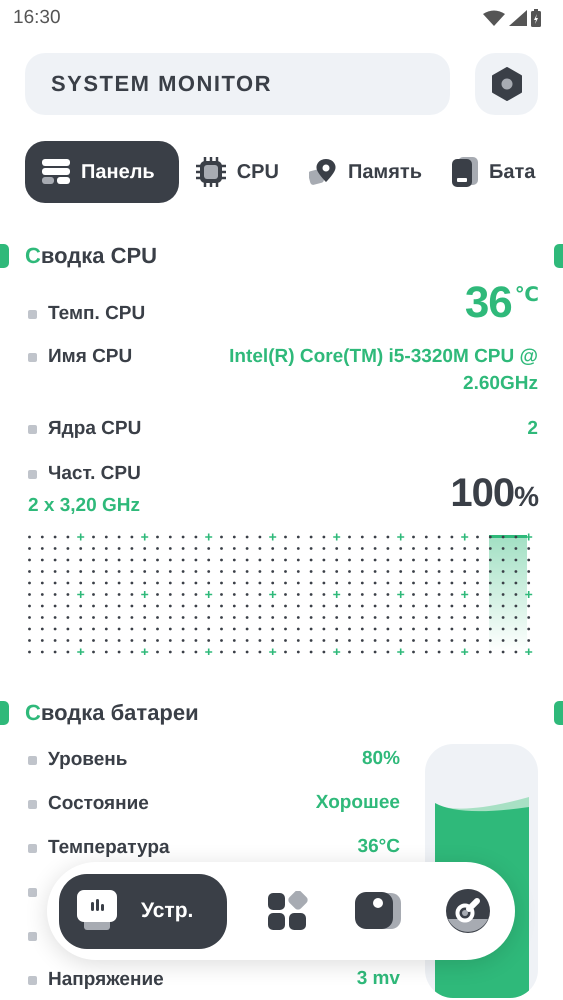 This screenshot has height=1000, width=563. Describe the element at coordinates (381, 759) in the screenshot. I see `row-value: 80%` at that location.